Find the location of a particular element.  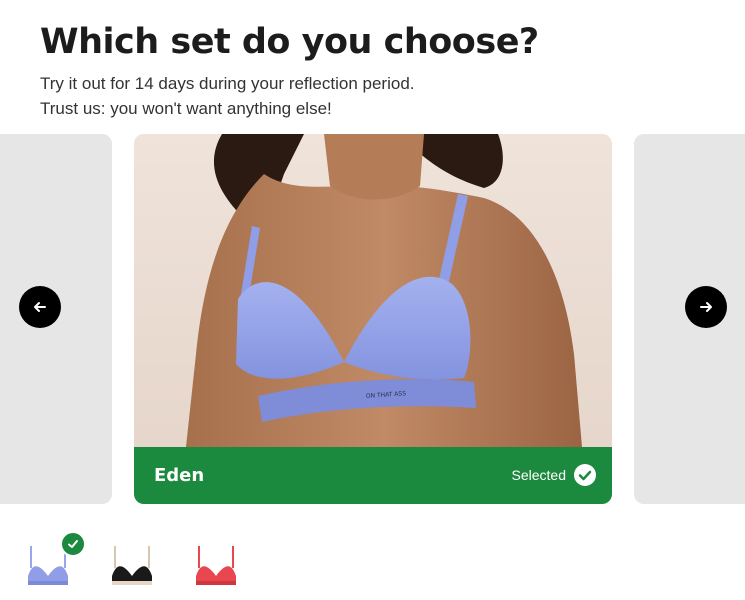

thumbnail-red is located at coordinates (216, 564).